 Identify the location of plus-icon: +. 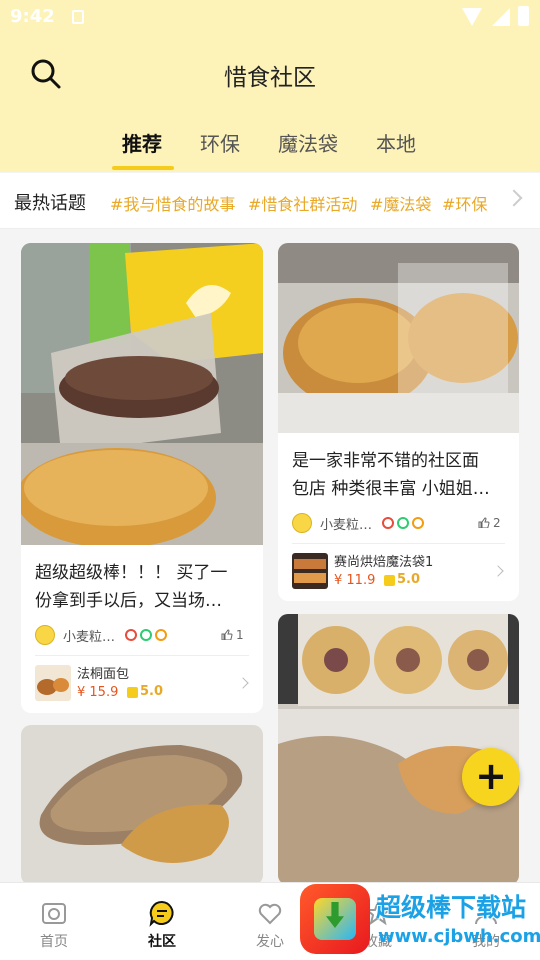
(491, 776).